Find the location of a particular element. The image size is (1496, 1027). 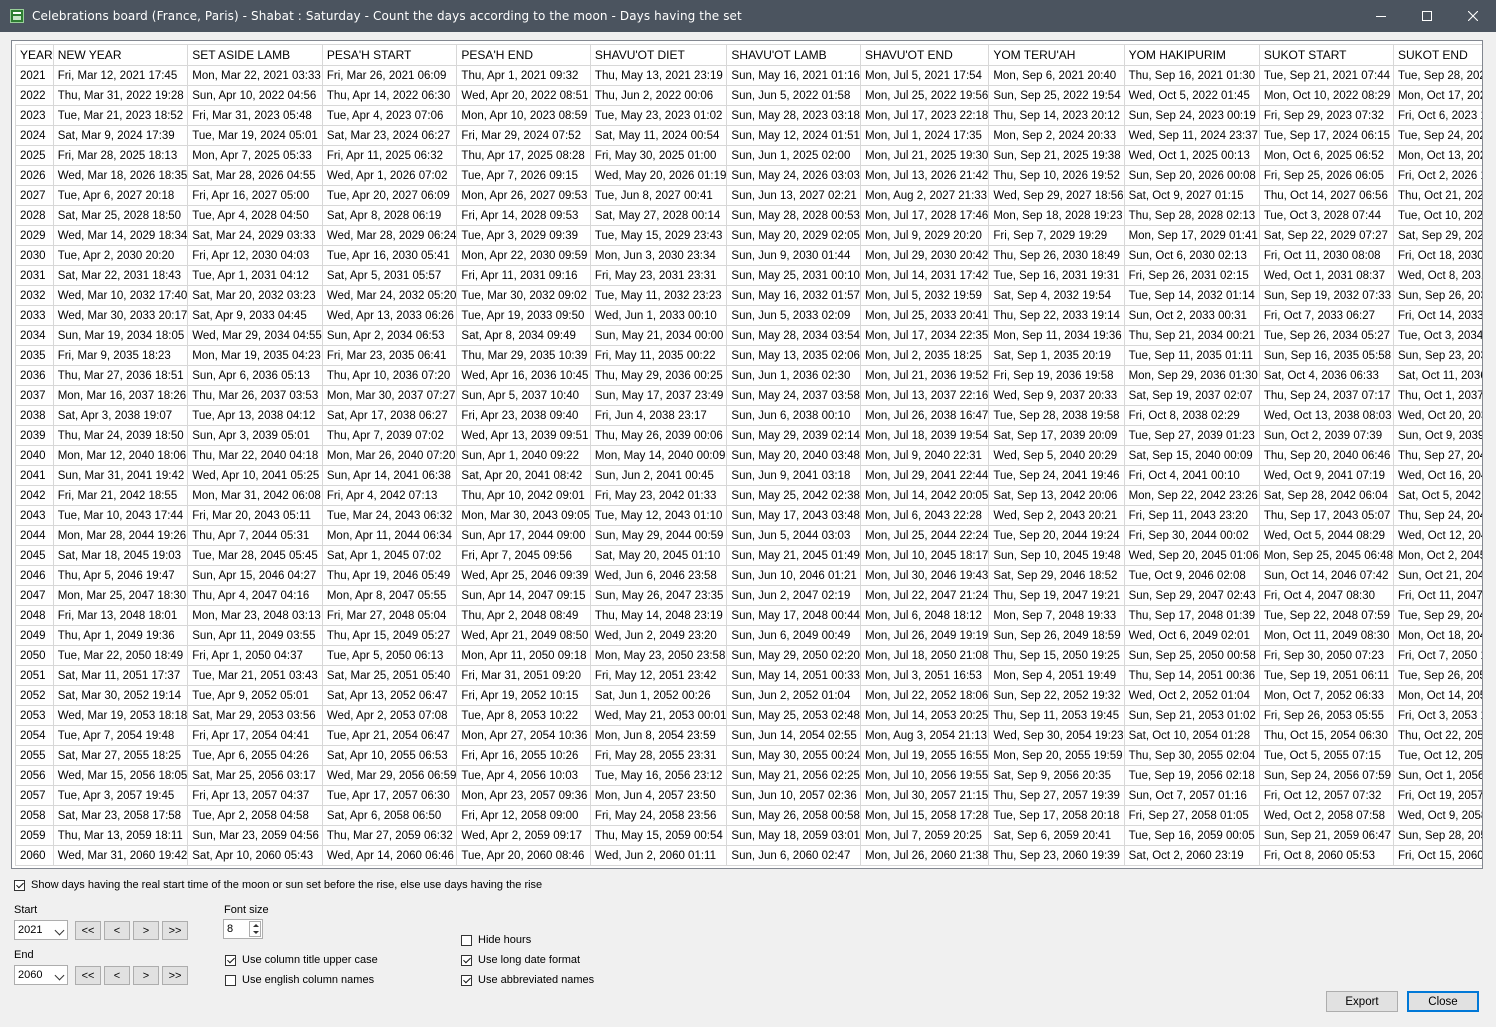

date-cell: Mon, Jul 5, 2032 19:59 is located at coordinates (924, 295).